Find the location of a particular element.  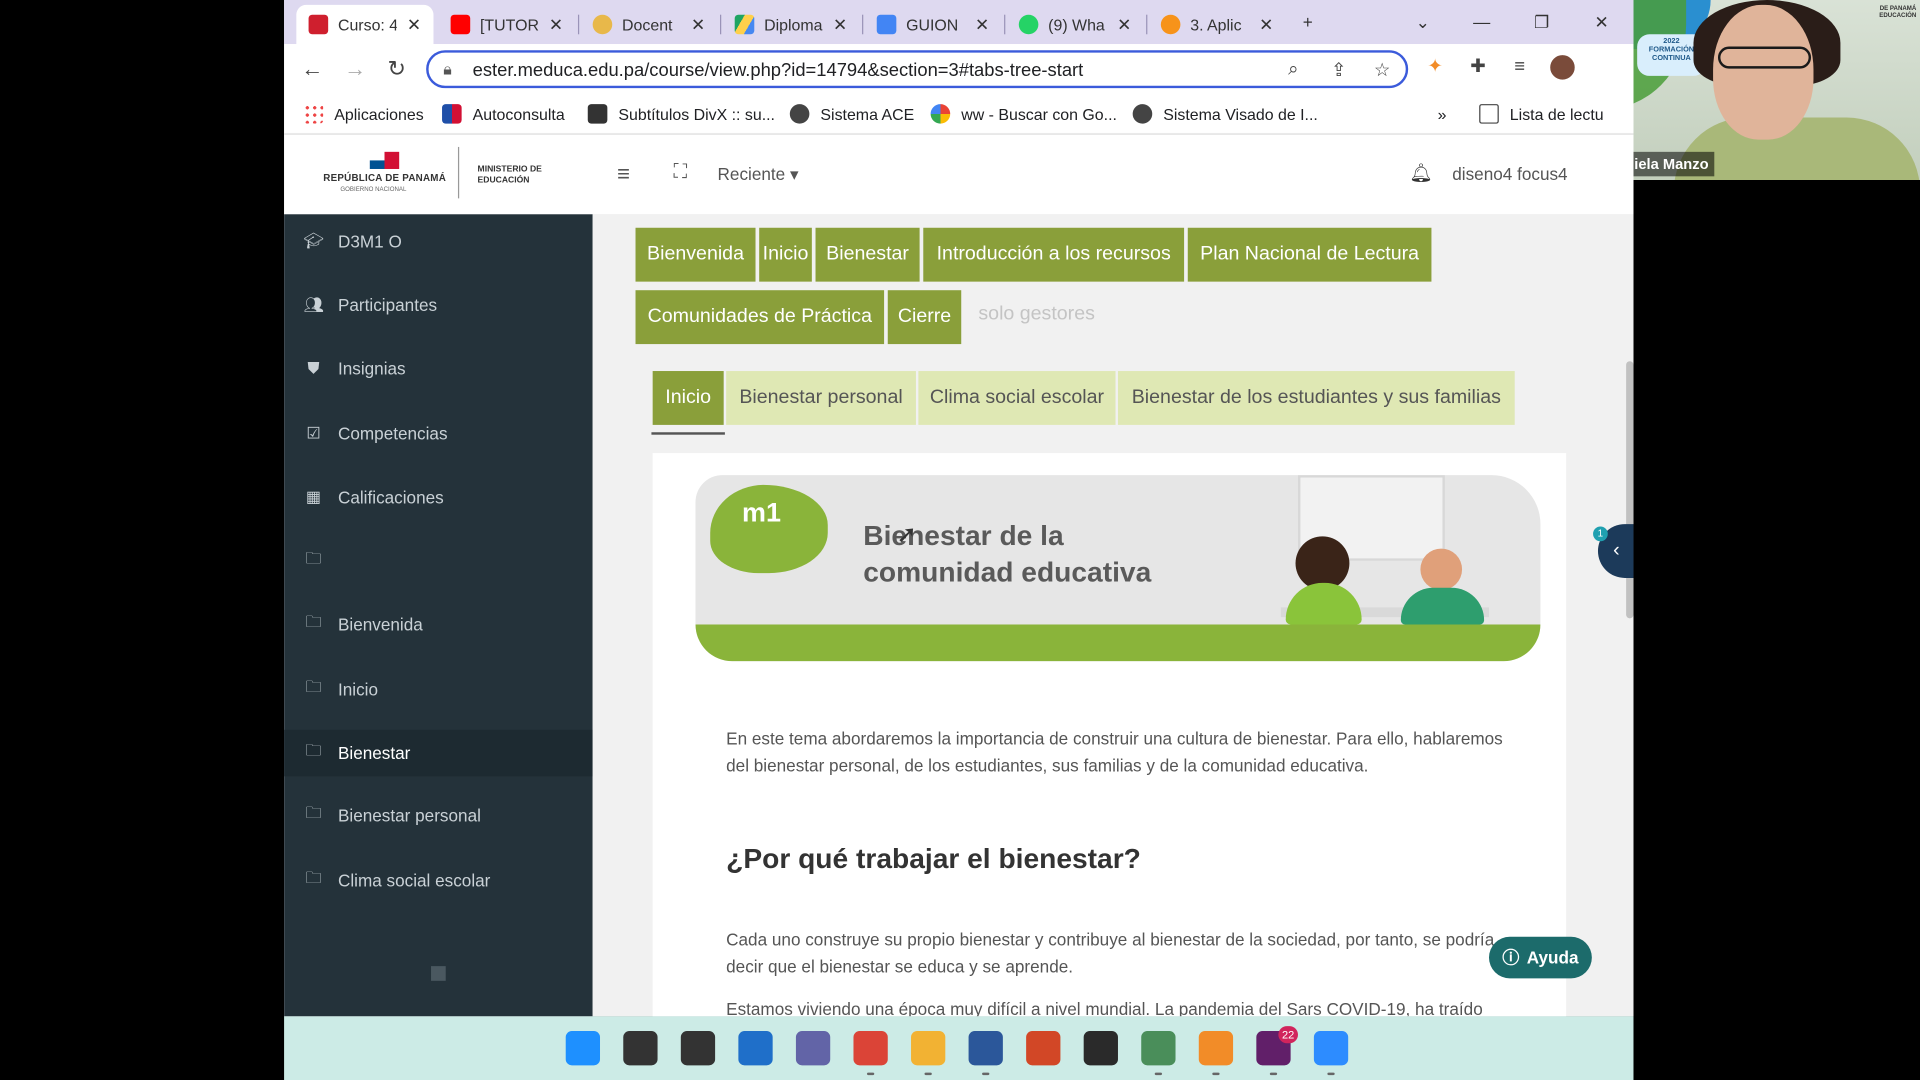

bookmark-autoconsulta: Autoconsulta is located at coordinates (503, 114).